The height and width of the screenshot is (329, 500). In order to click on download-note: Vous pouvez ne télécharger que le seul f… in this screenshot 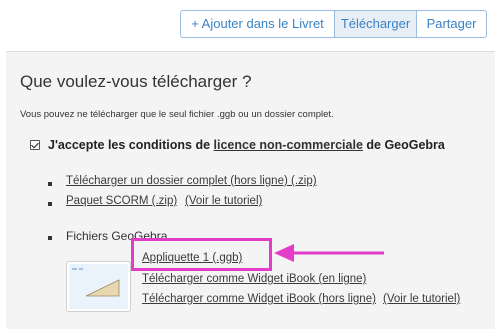, I will do `click(177, 114)`.